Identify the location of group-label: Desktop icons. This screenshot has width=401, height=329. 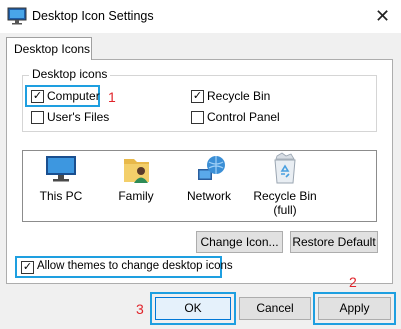
(70, 74).